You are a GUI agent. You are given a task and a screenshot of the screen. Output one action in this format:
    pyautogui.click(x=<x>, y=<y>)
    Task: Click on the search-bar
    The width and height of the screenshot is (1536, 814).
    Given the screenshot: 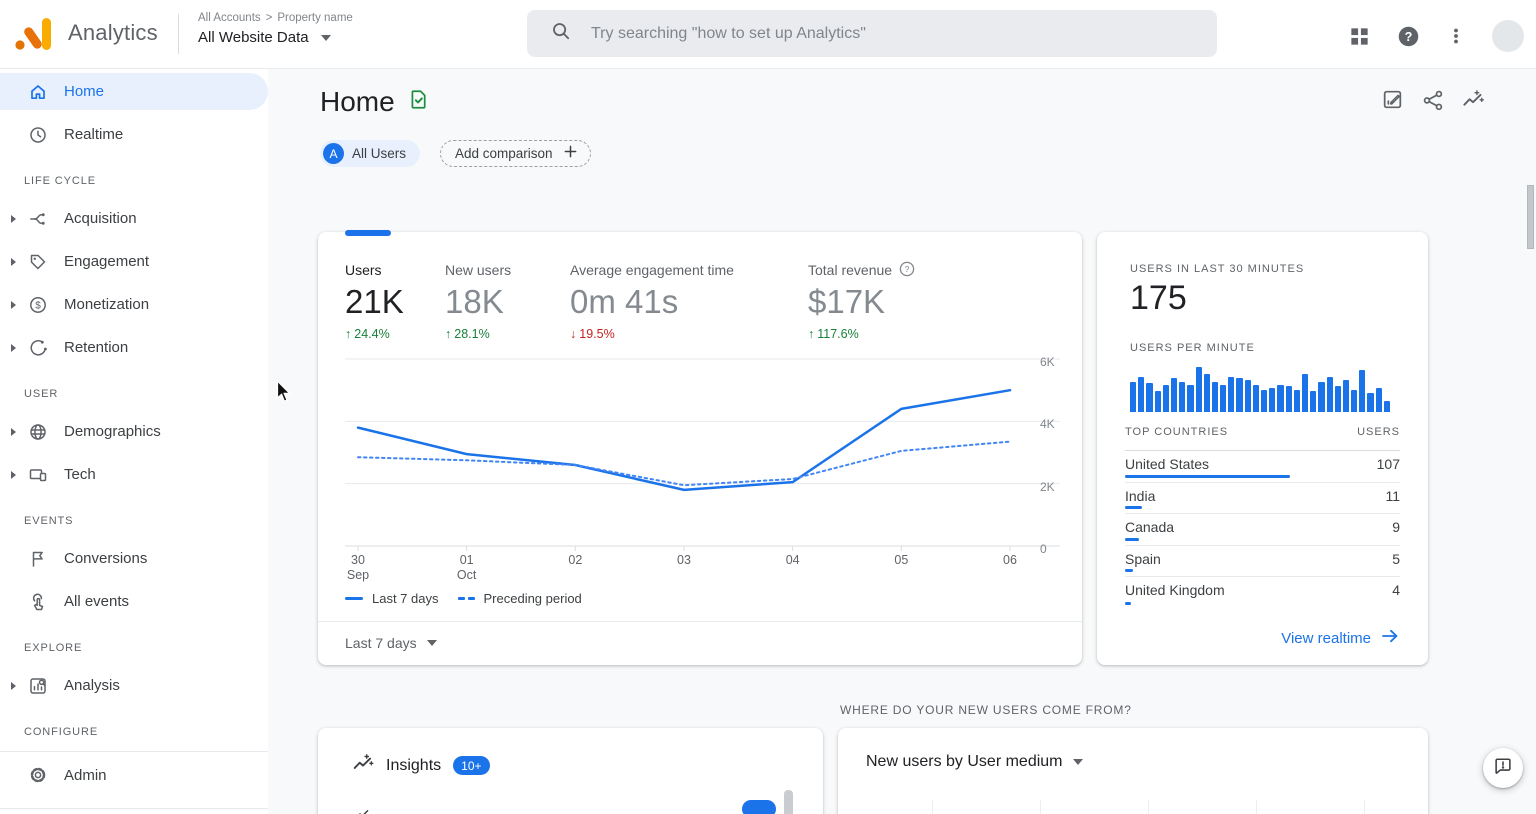 What is the action you would take?
    pyautogui.click(x=872, y=33)
    